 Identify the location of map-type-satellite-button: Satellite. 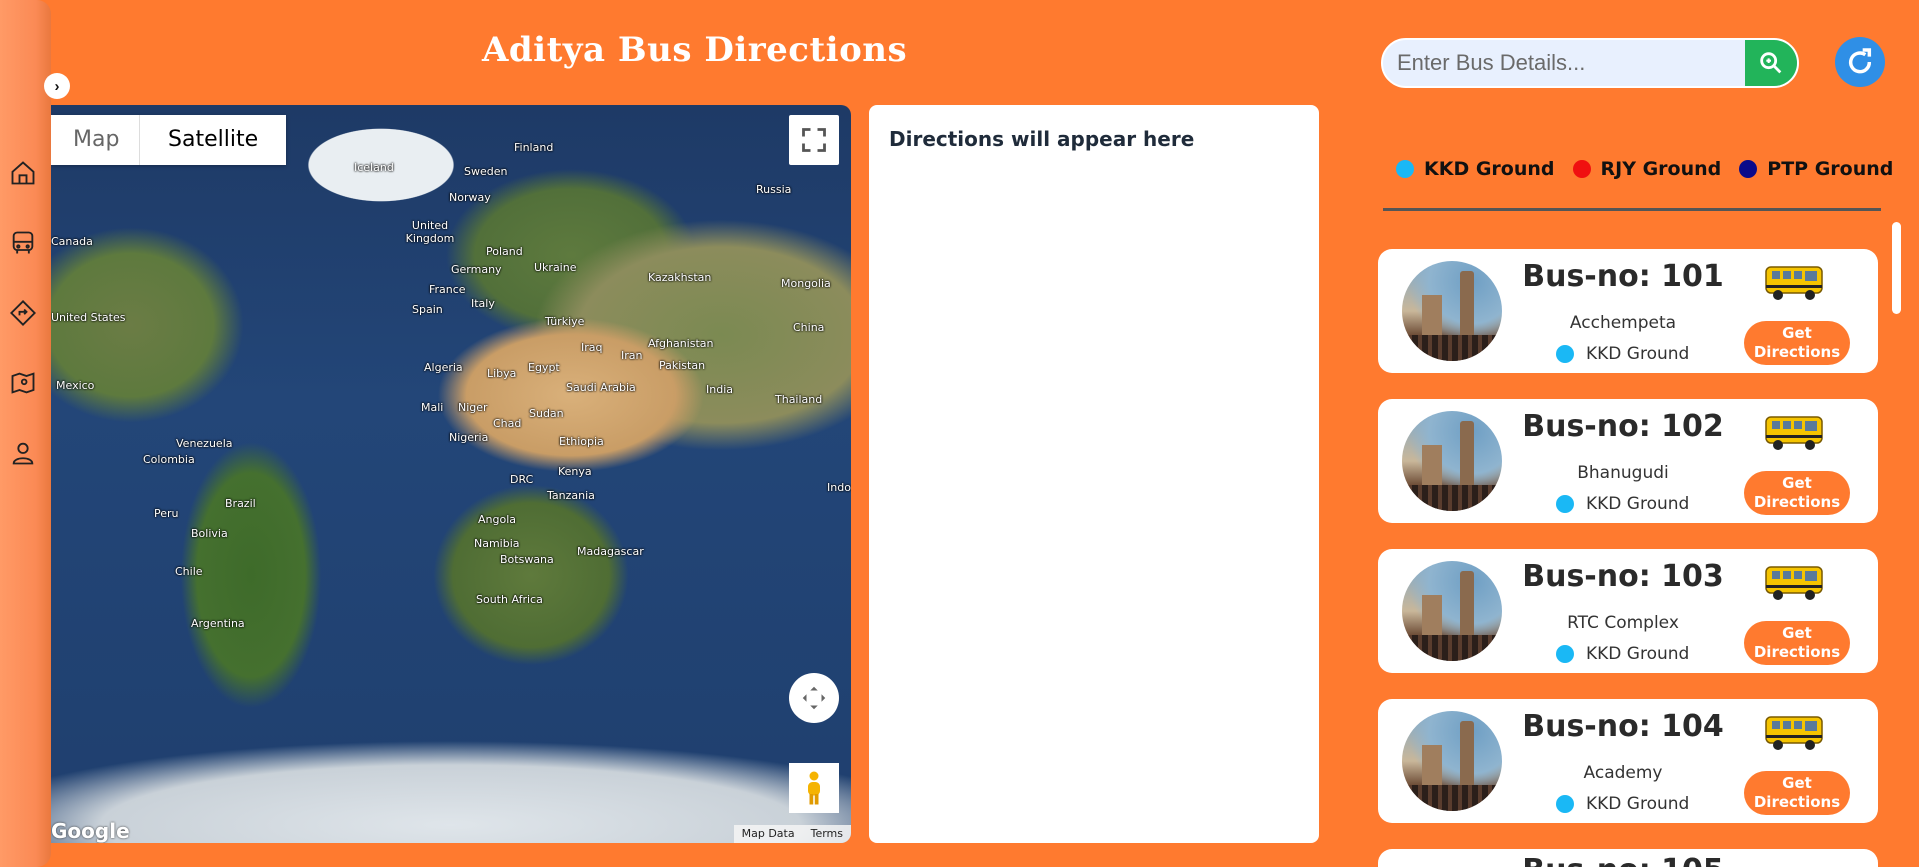
(212, 140).